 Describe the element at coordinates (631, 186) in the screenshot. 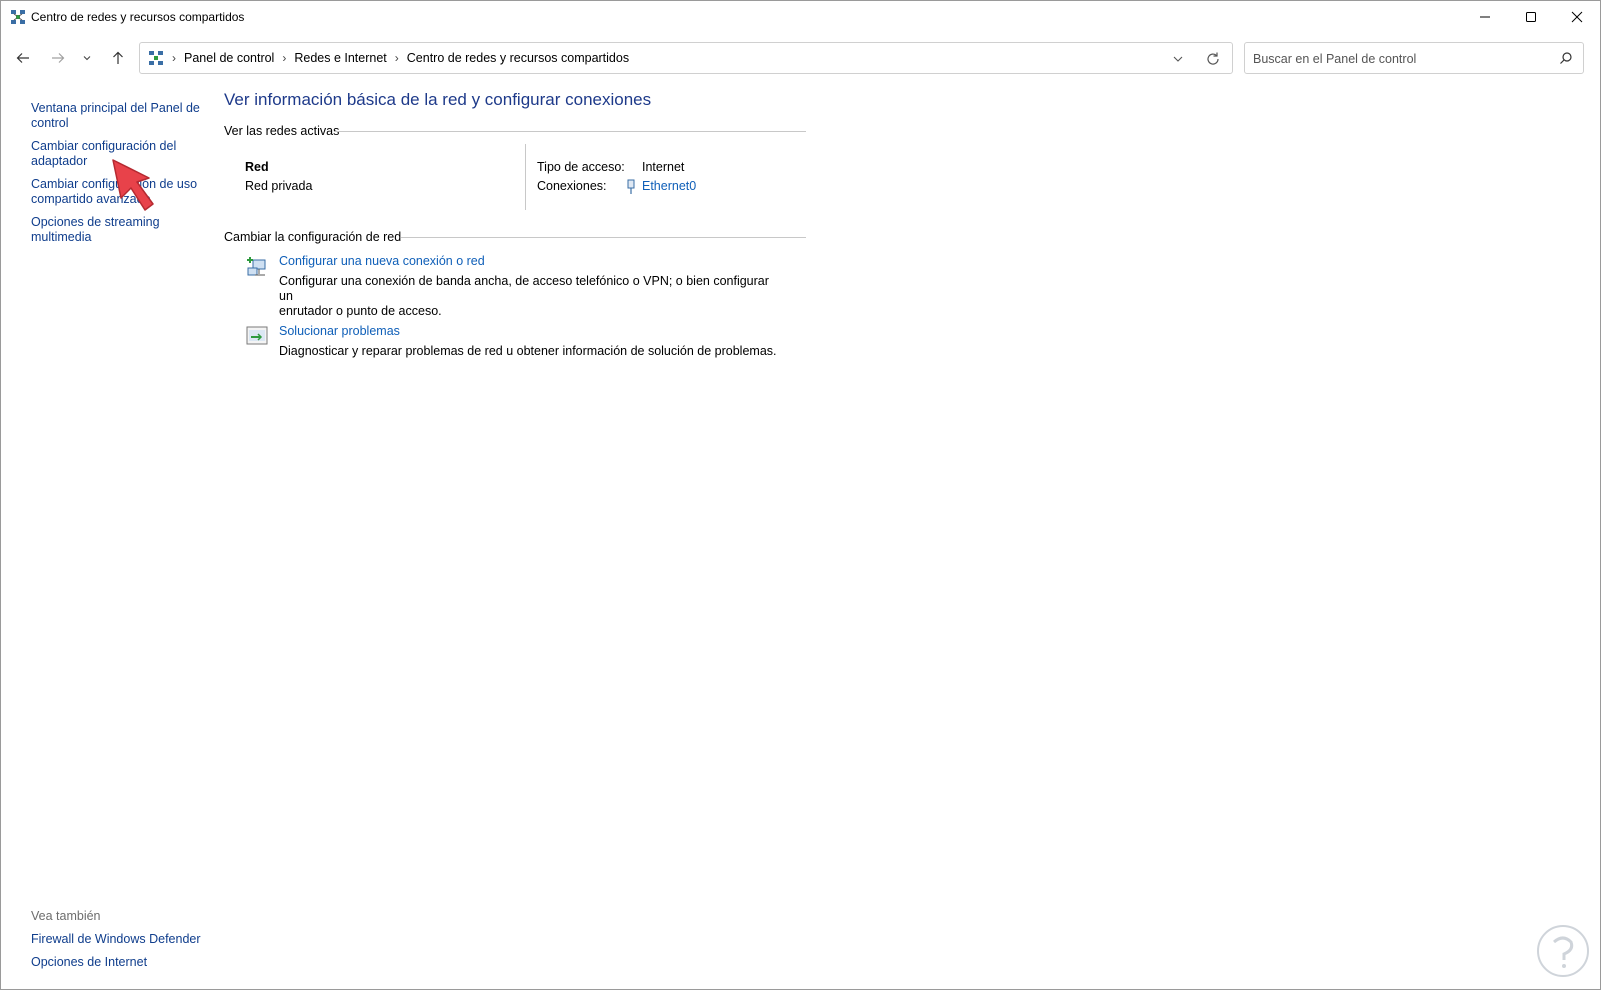

I see `ethernet-icon` at that location.